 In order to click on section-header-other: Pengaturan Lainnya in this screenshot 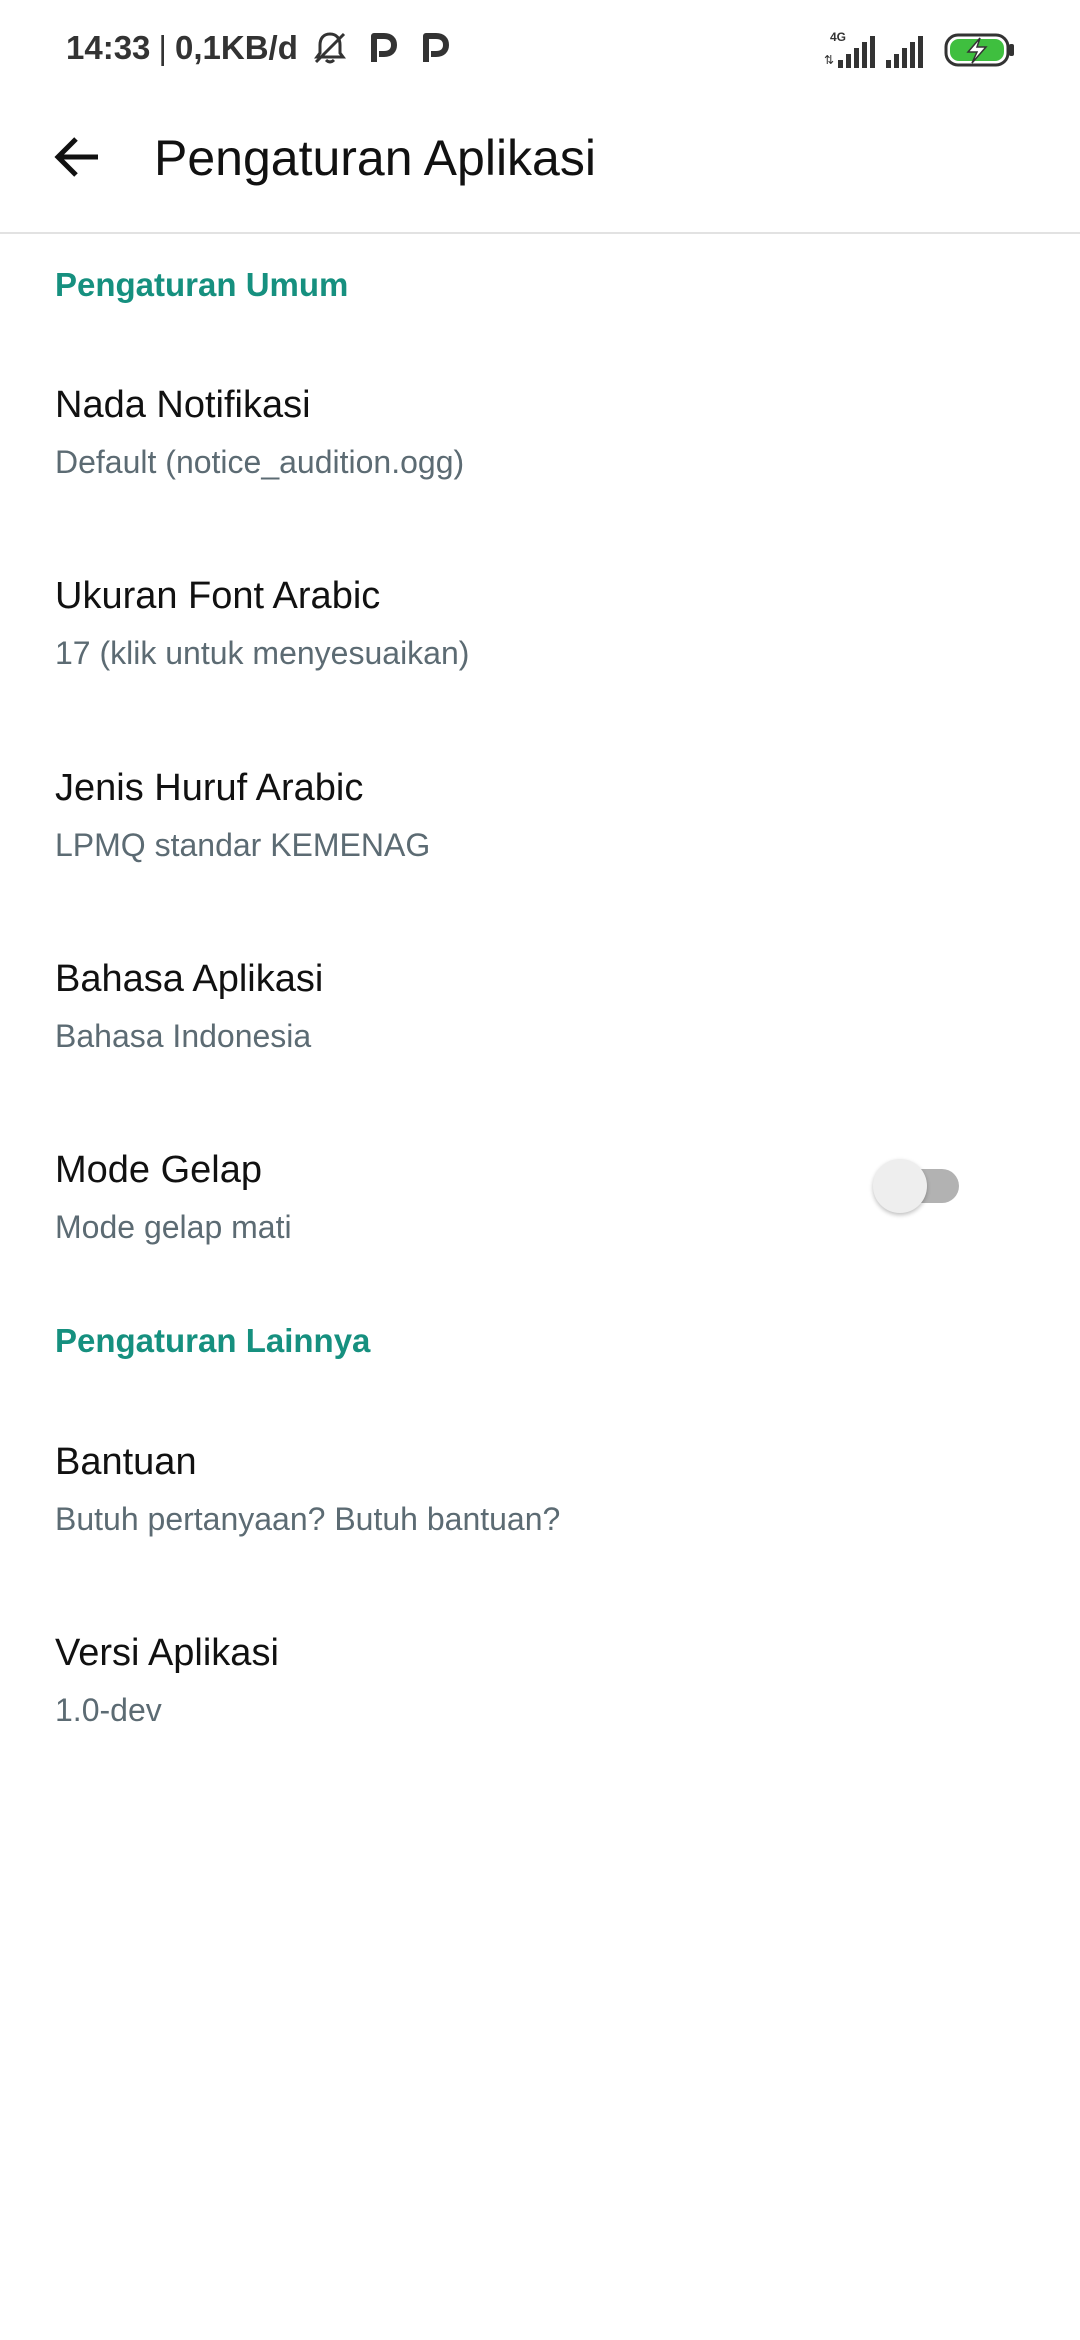, I will do `click(213, 1340)`.